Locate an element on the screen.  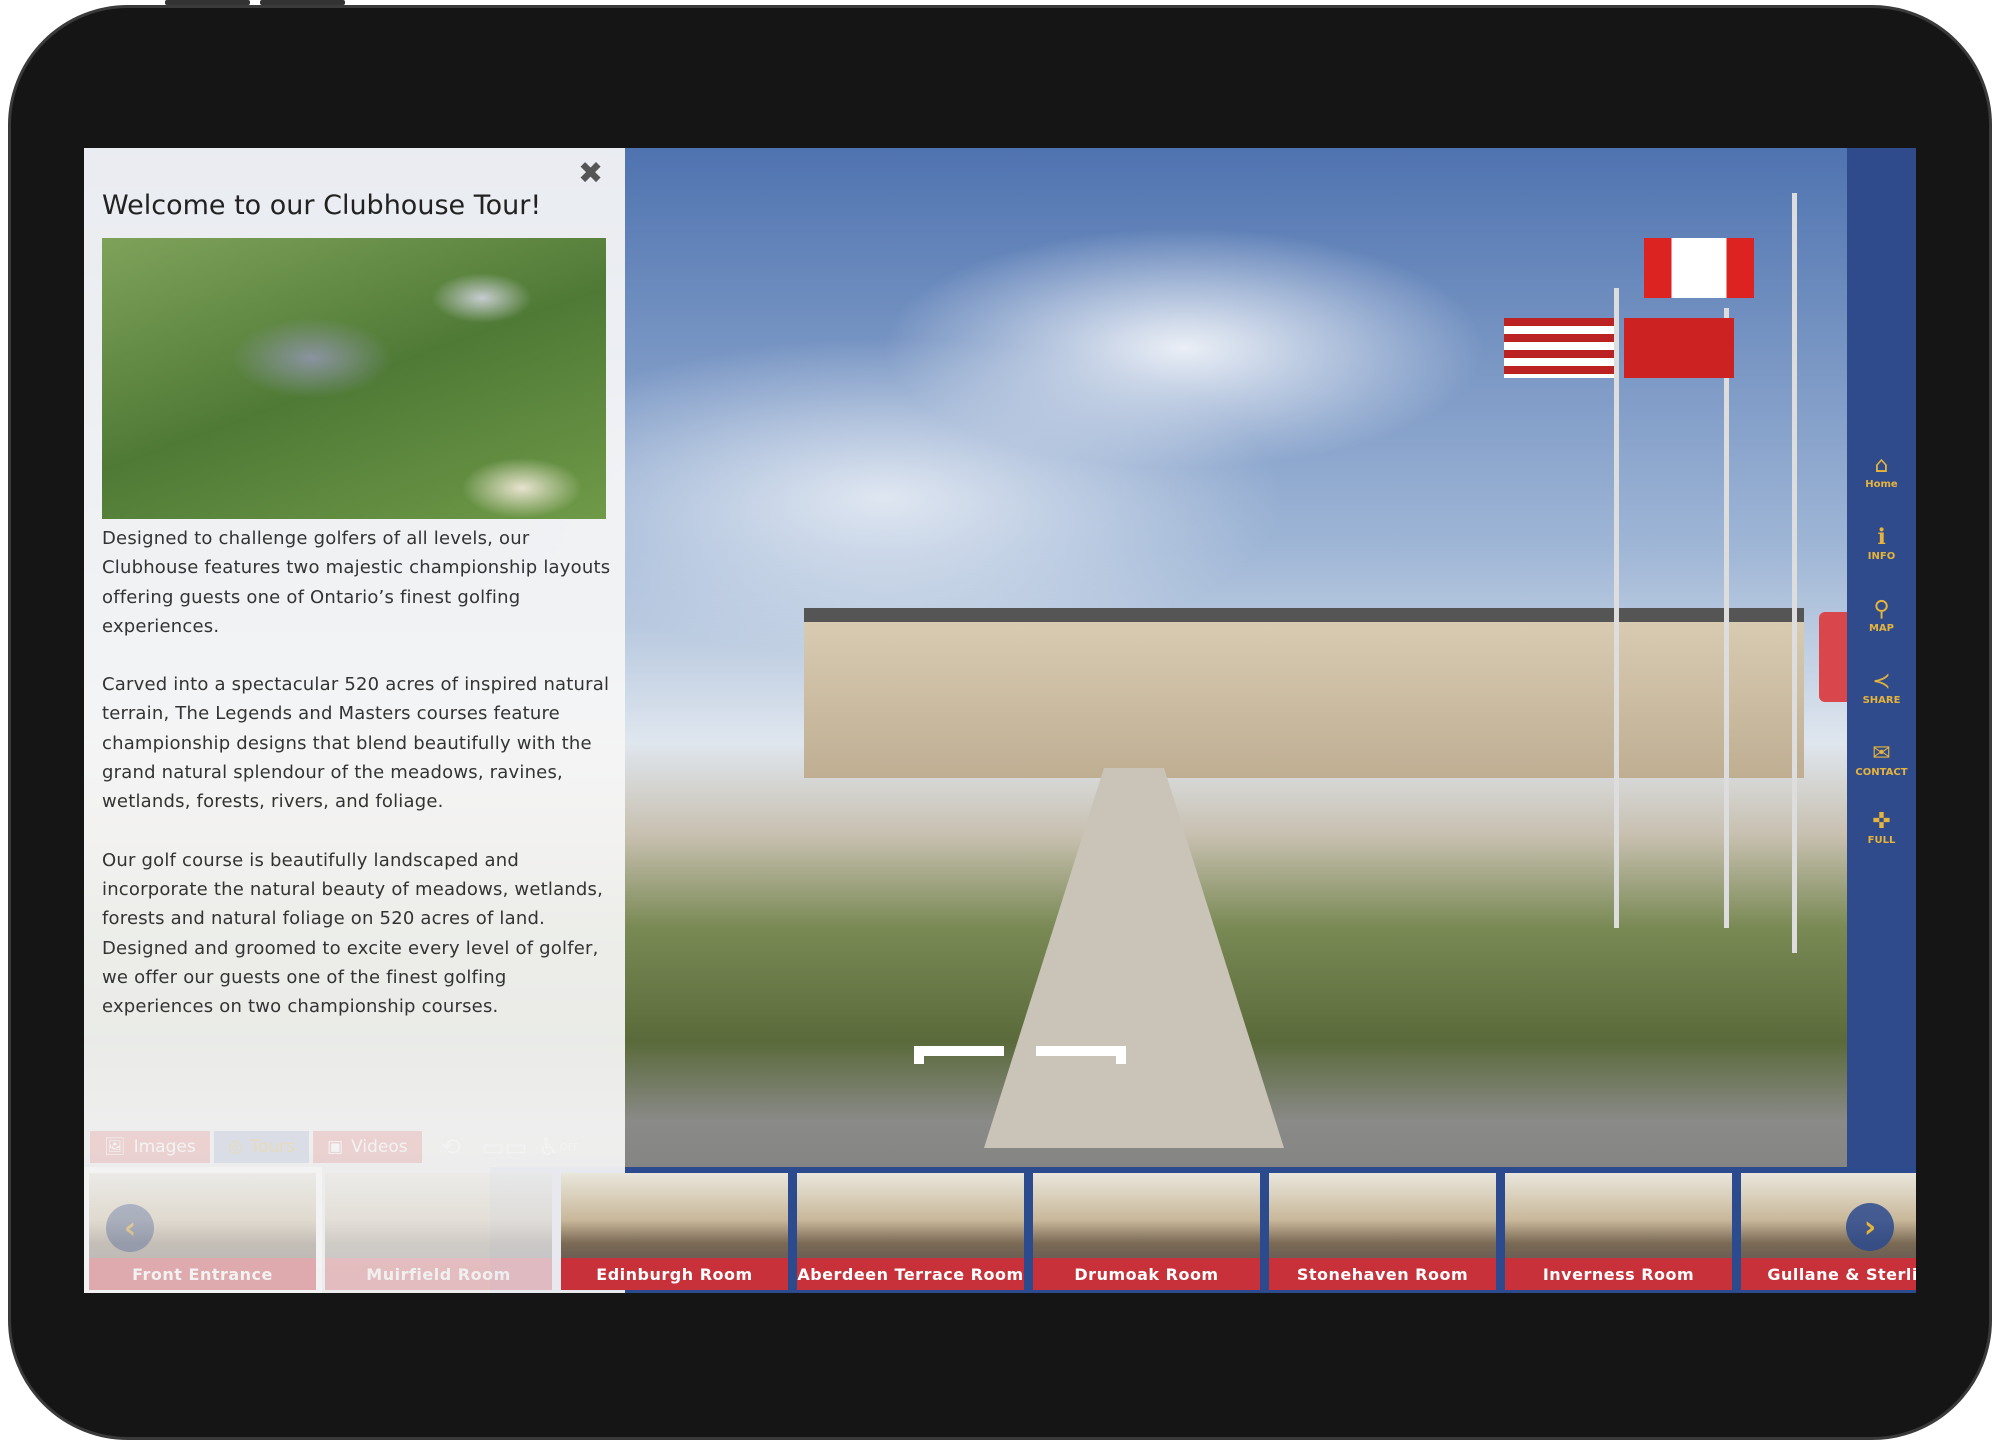
tab-videos: ▣ Videos is located at coordinates (367, 1147).